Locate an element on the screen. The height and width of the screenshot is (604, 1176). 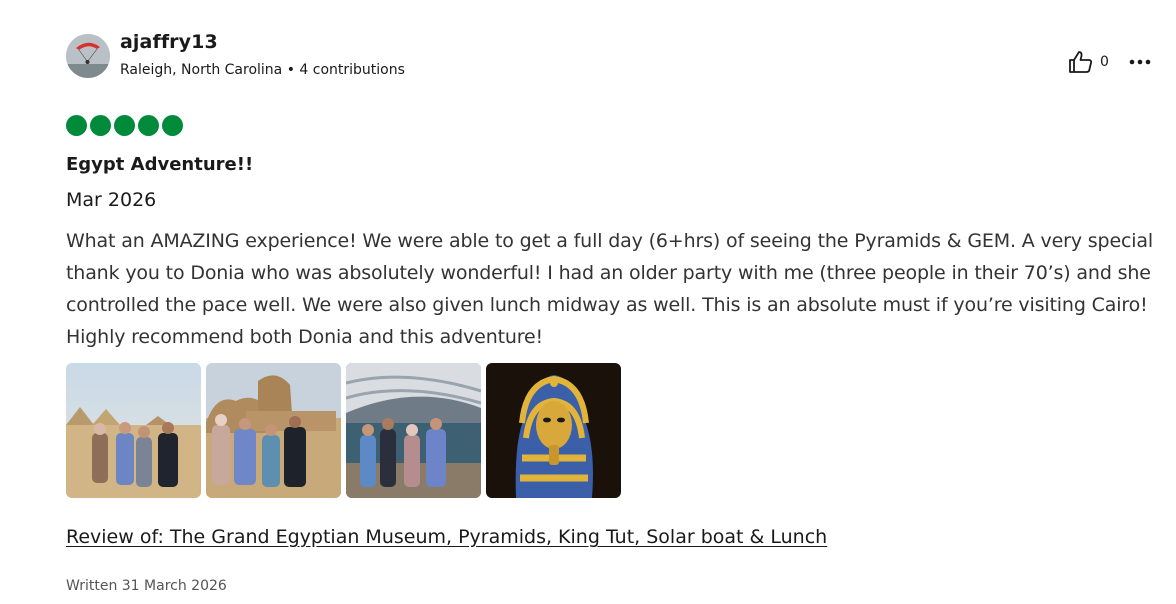
visit-date: Mar 2026 is located at coordinates (111, 200).